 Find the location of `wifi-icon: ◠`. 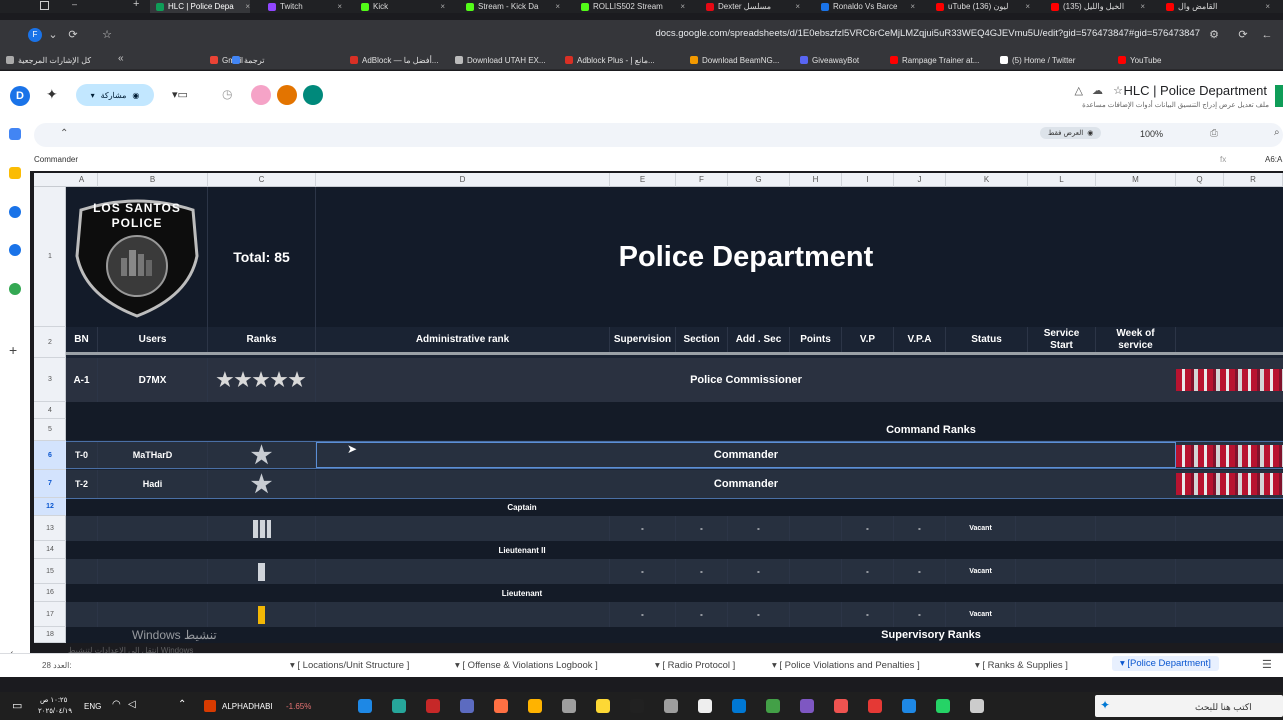

wifi-icon: ◠ is located at coordinates (116, 704).